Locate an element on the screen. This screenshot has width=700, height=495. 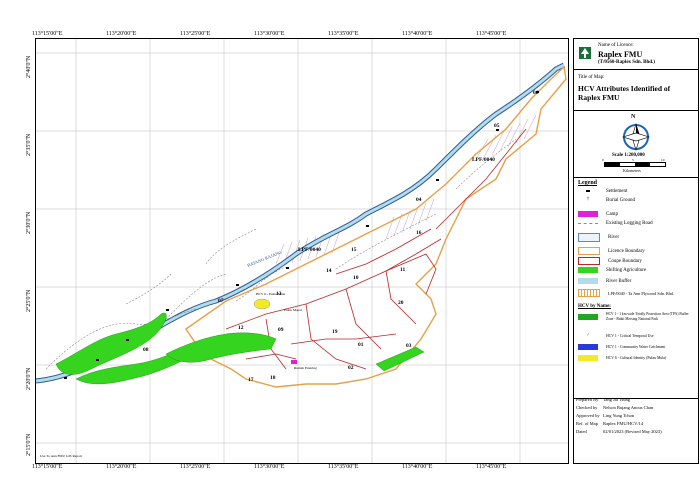
coord-bottom-5: 113°35'00"E is located at coordinates (343, 467).